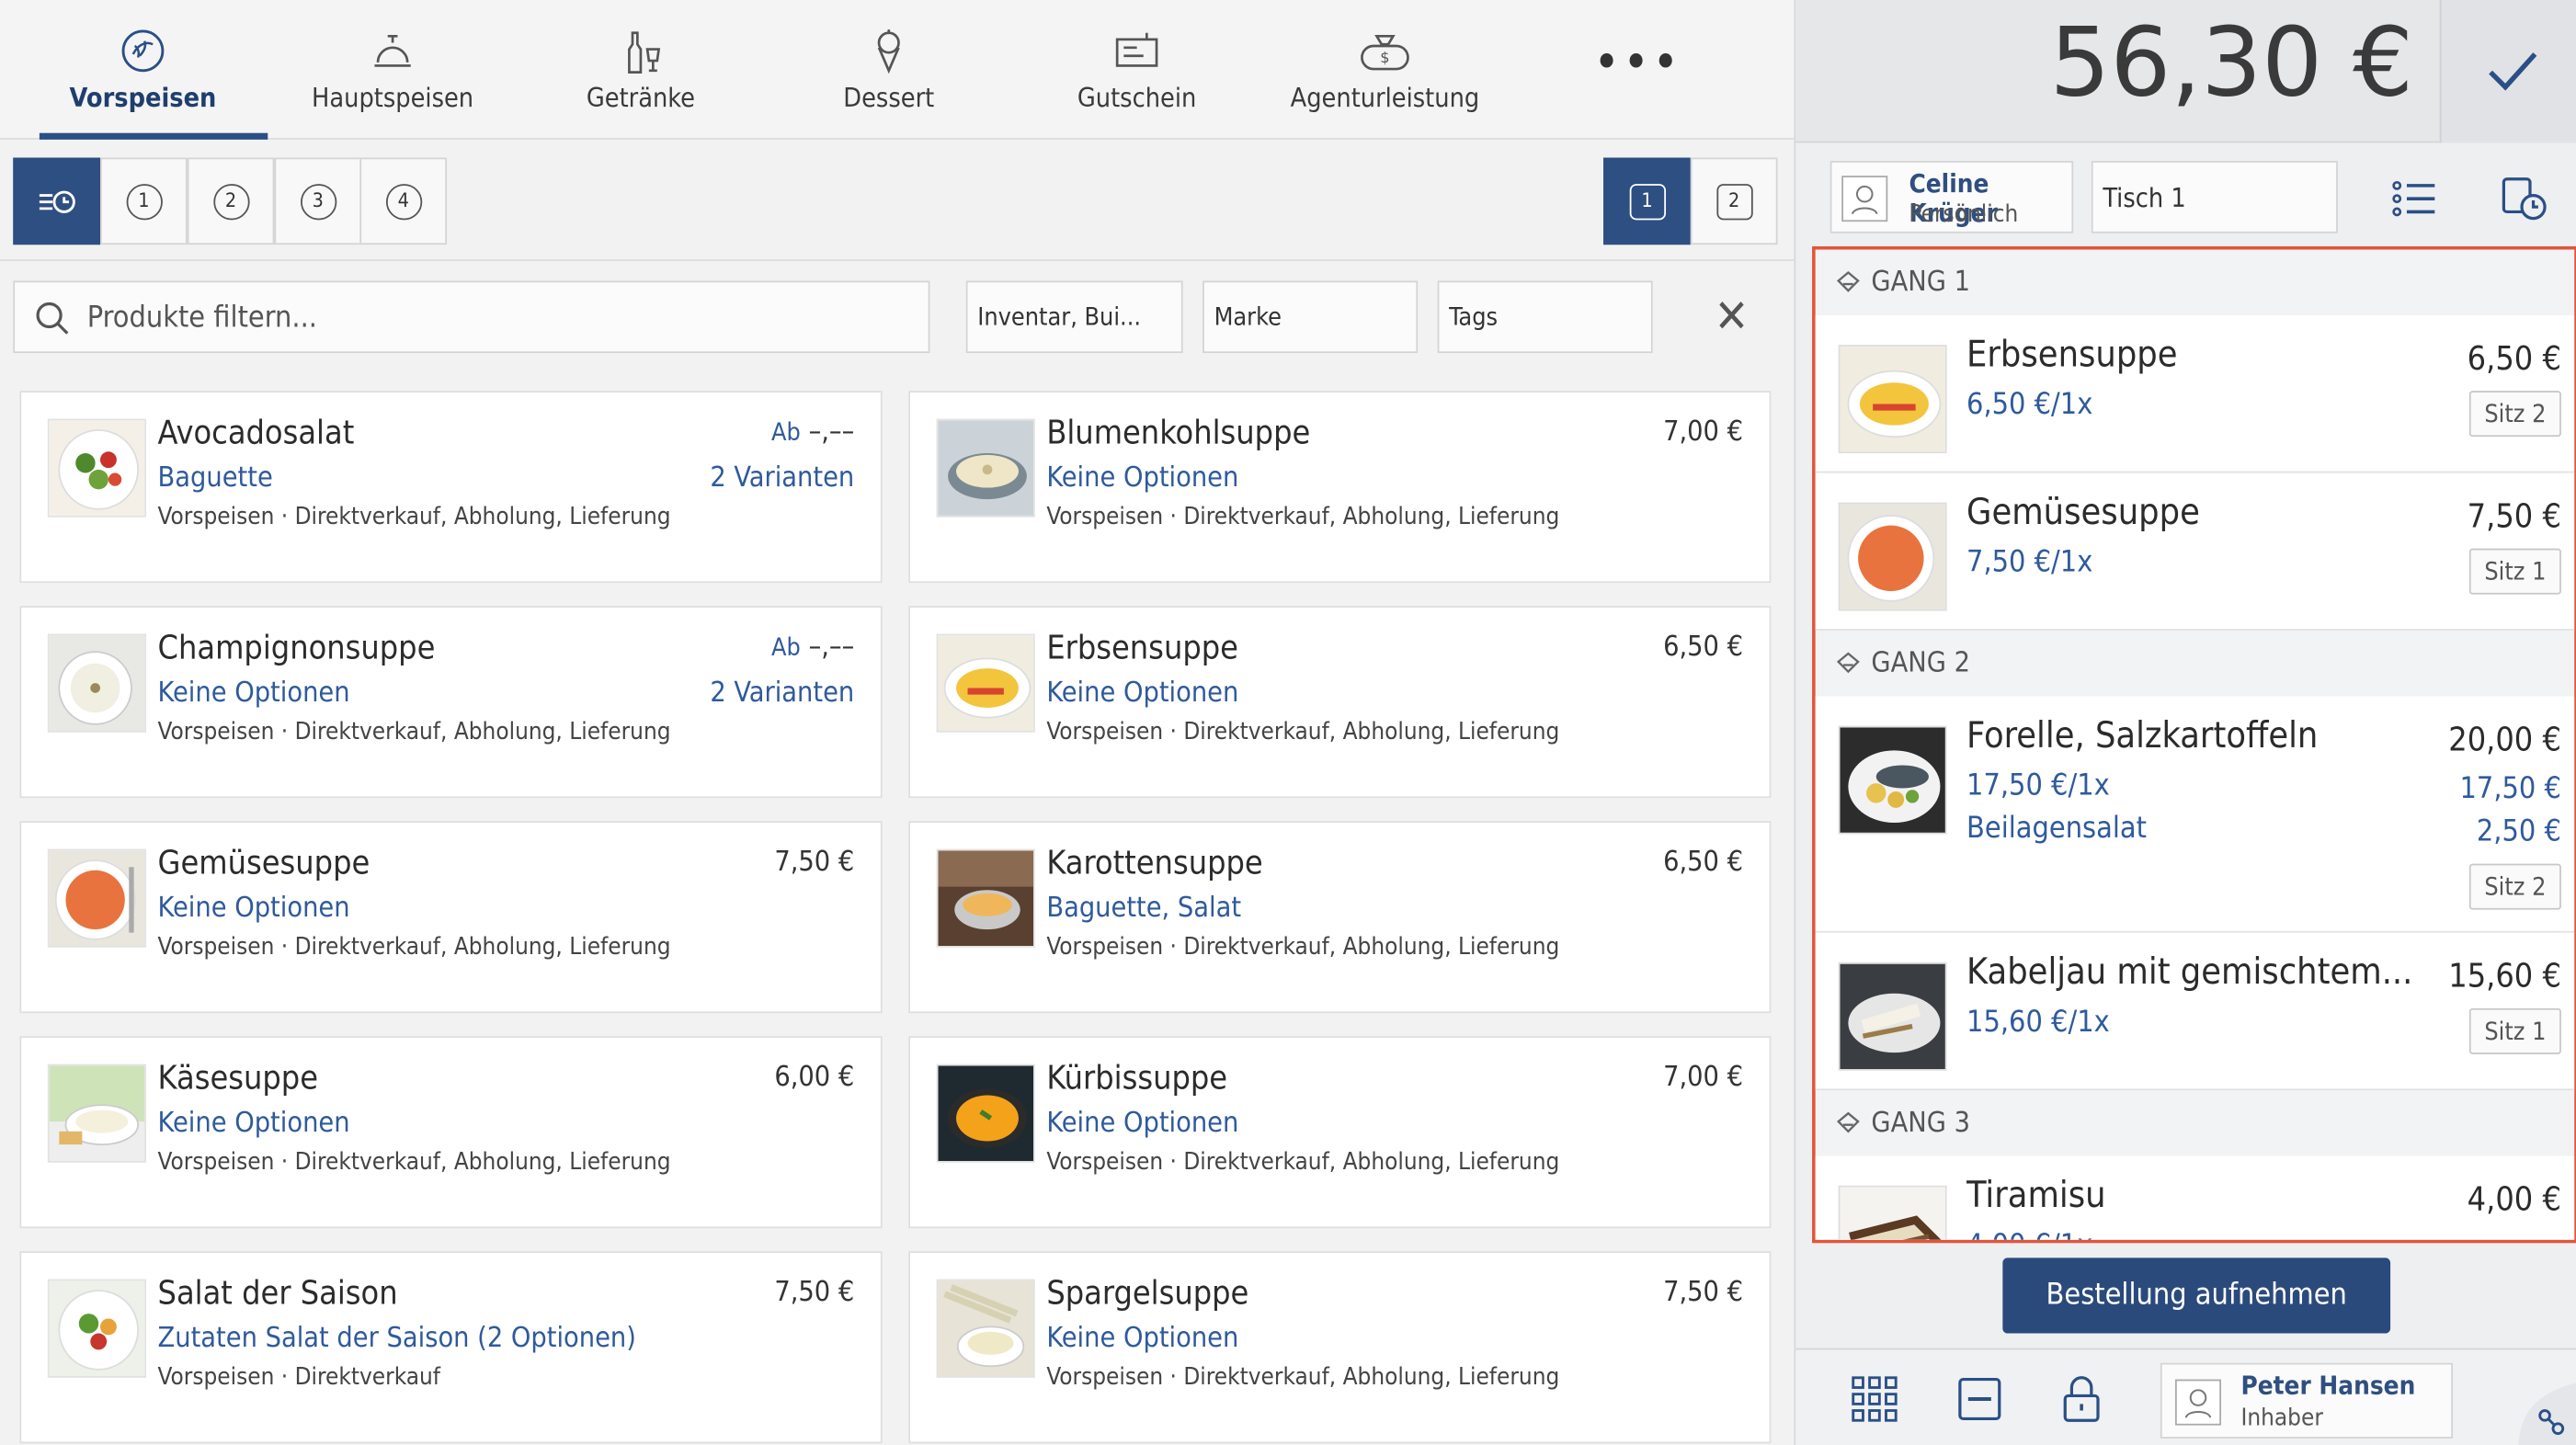  What do you see at coordinates (2038, 785) in the screenshot?
I see `item-unit-price: 17,50 €/1x` at bounding box center [2038, 785].